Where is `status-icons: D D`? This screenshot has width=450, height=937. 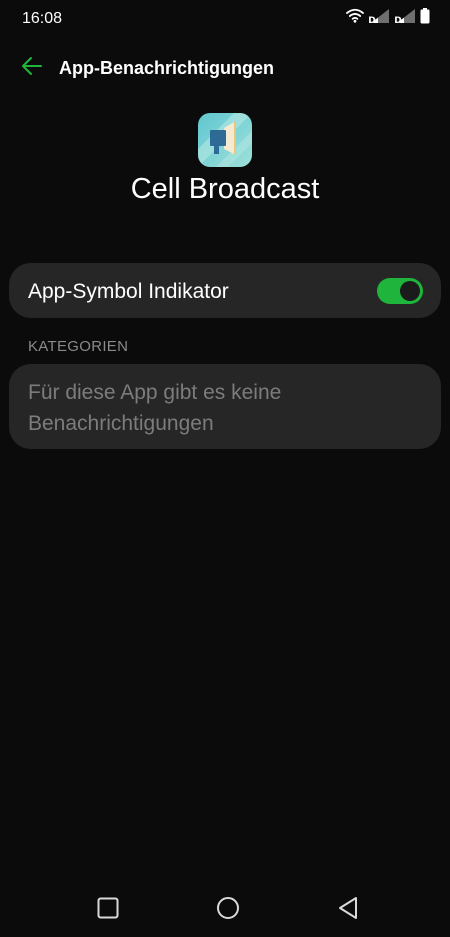 status-icons: D D is located at coordinates (388, 18).